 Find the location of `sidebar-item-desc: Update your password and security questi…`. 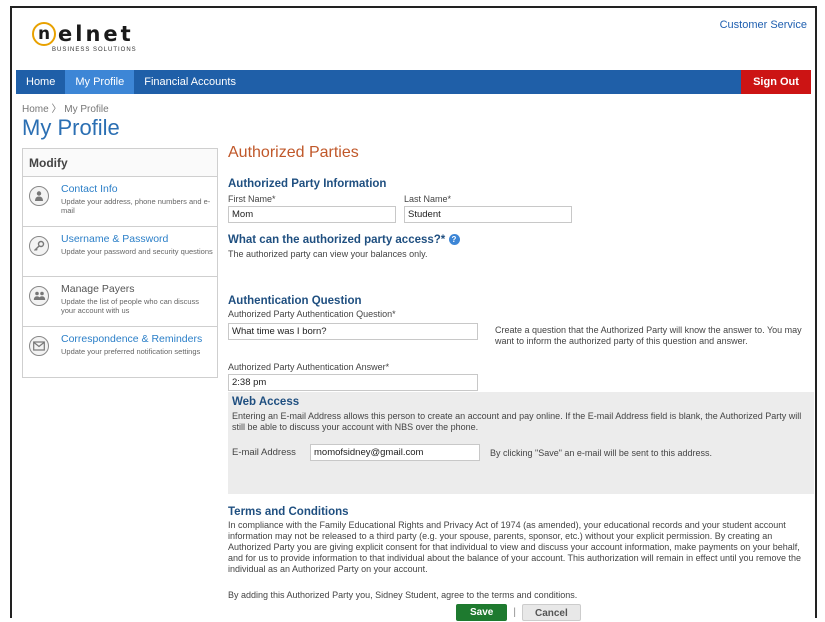

sidebar-item-desc: Update your password and security questi… is located at coordinates (137, 251).